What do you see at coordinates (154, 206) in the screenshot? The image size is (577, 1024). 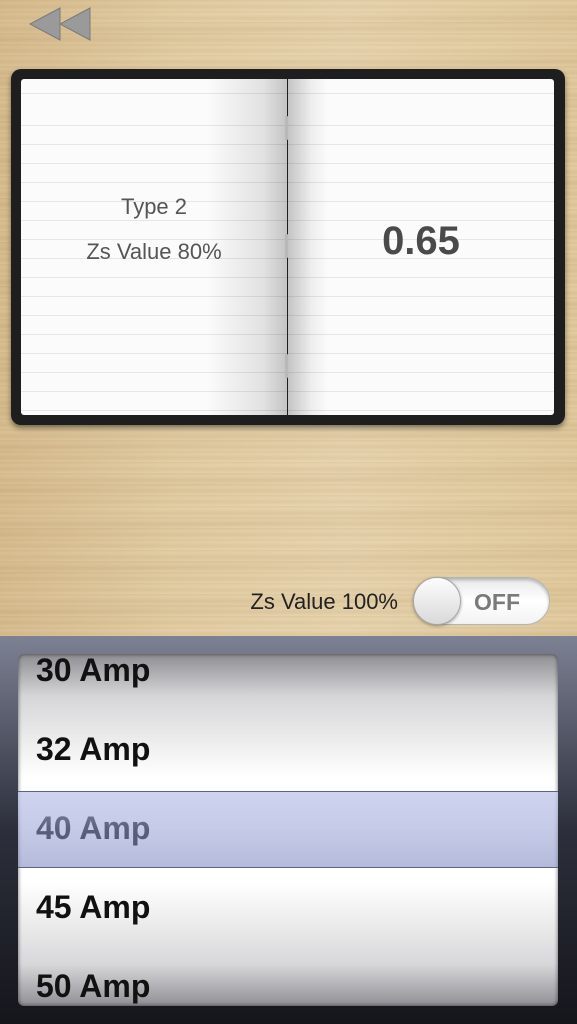 I see `cable-type-label: Type 2` at bounding box center [154, 206].